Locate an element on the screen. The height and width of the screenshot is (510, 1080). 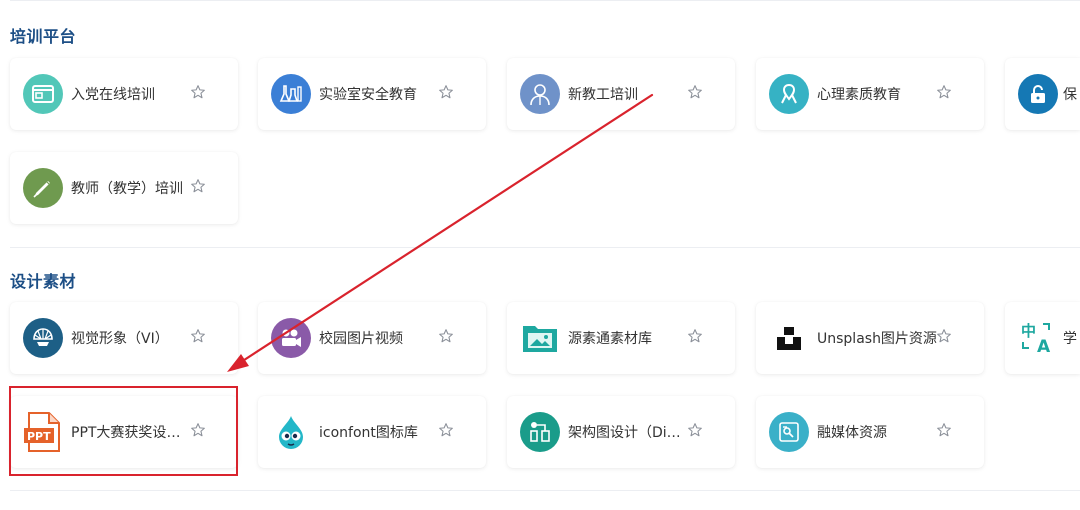
card-academic-partial: 中A 学 is located at coordinates (1042, 338).